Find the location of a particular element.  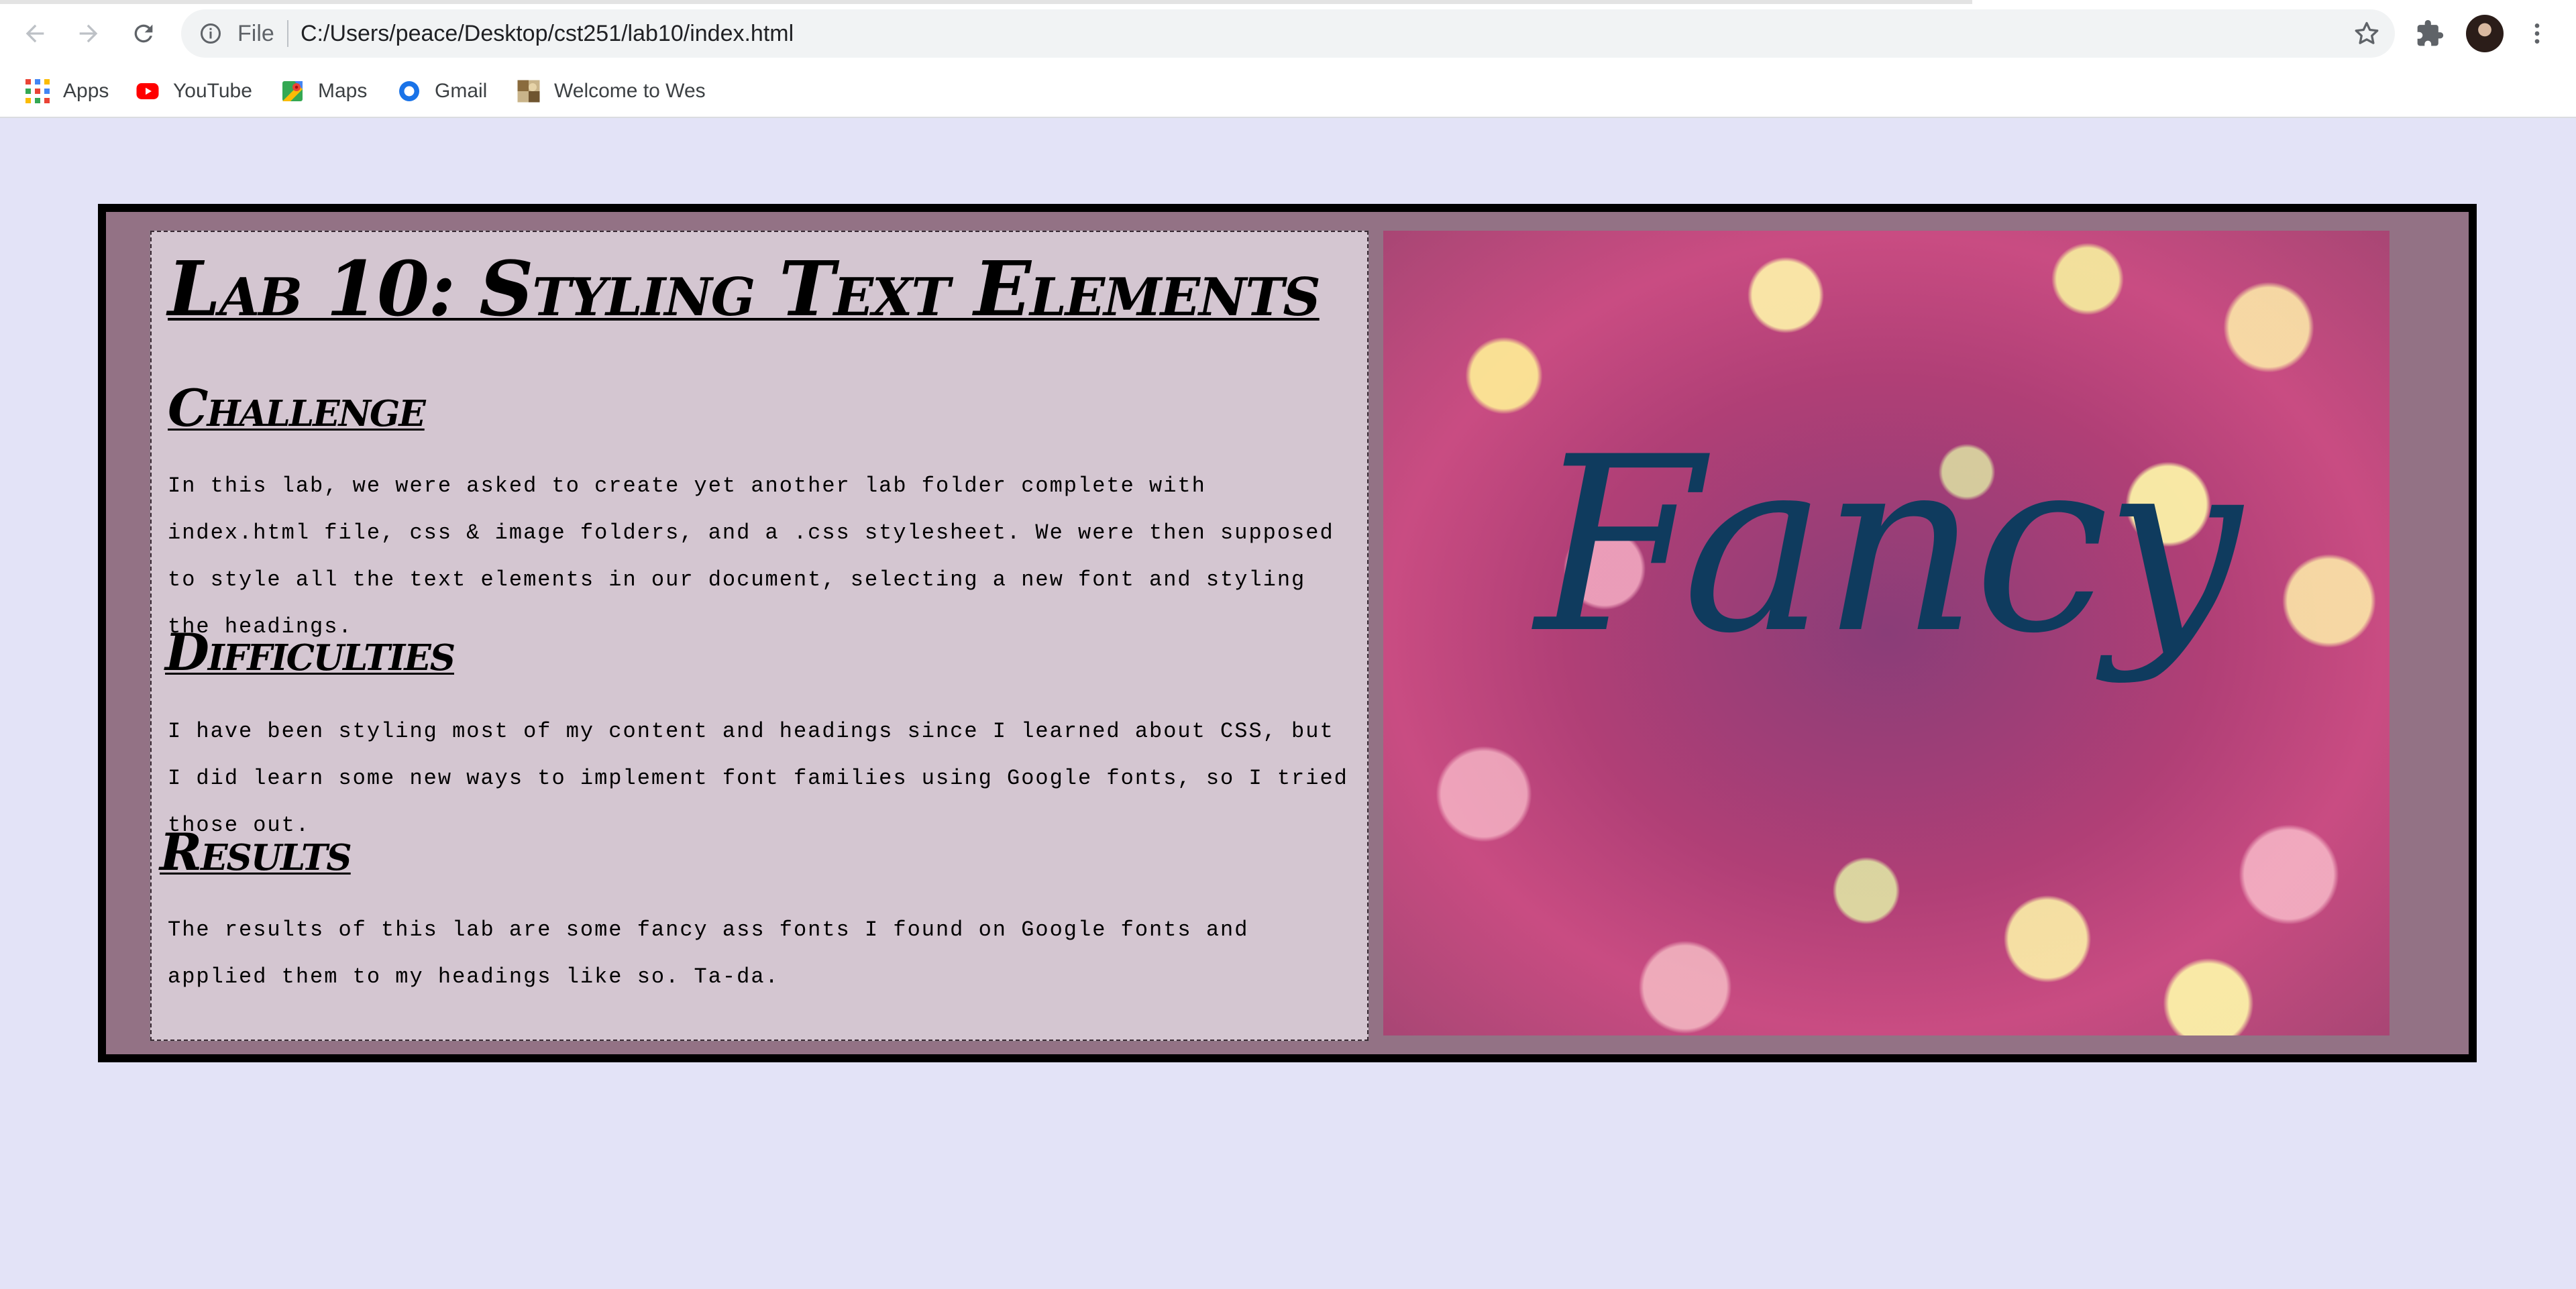

bookmarks-bar: Apps YouTube Maps Gmail Welcome to Wes is located at coordinates (1288, 92).